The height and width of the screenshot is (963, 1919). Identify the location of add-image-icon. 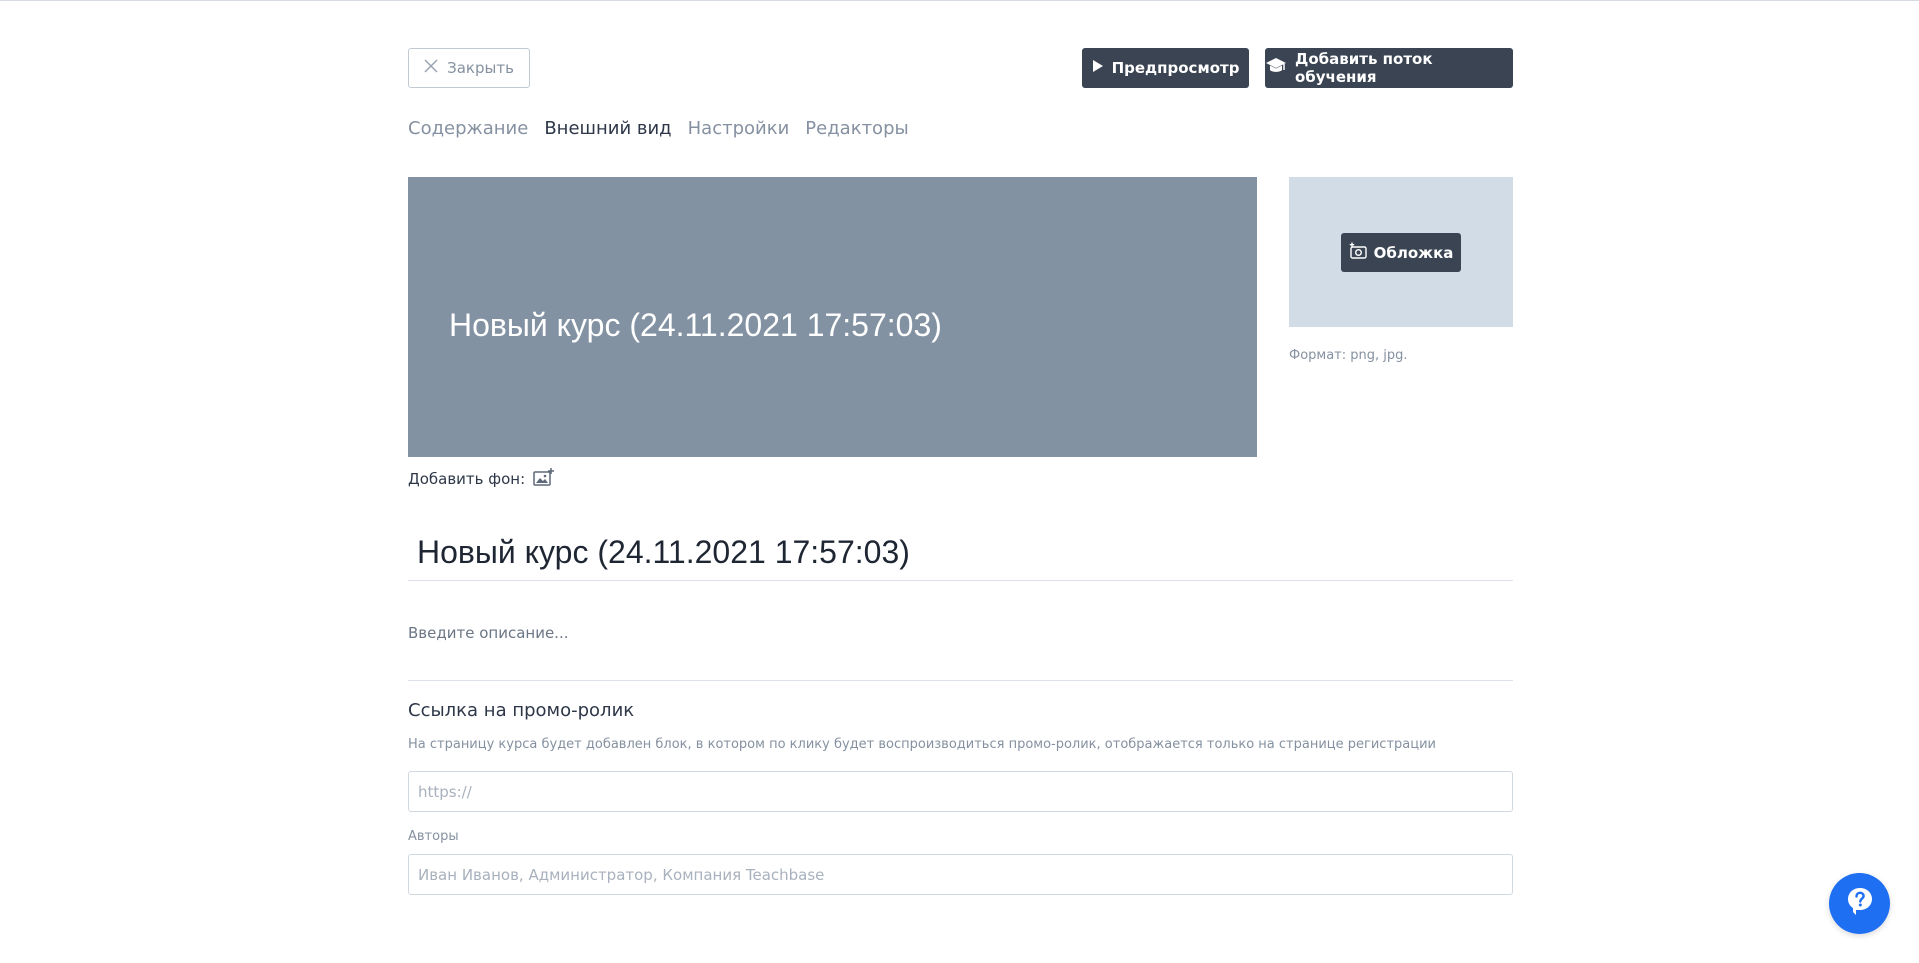
(544, 479).